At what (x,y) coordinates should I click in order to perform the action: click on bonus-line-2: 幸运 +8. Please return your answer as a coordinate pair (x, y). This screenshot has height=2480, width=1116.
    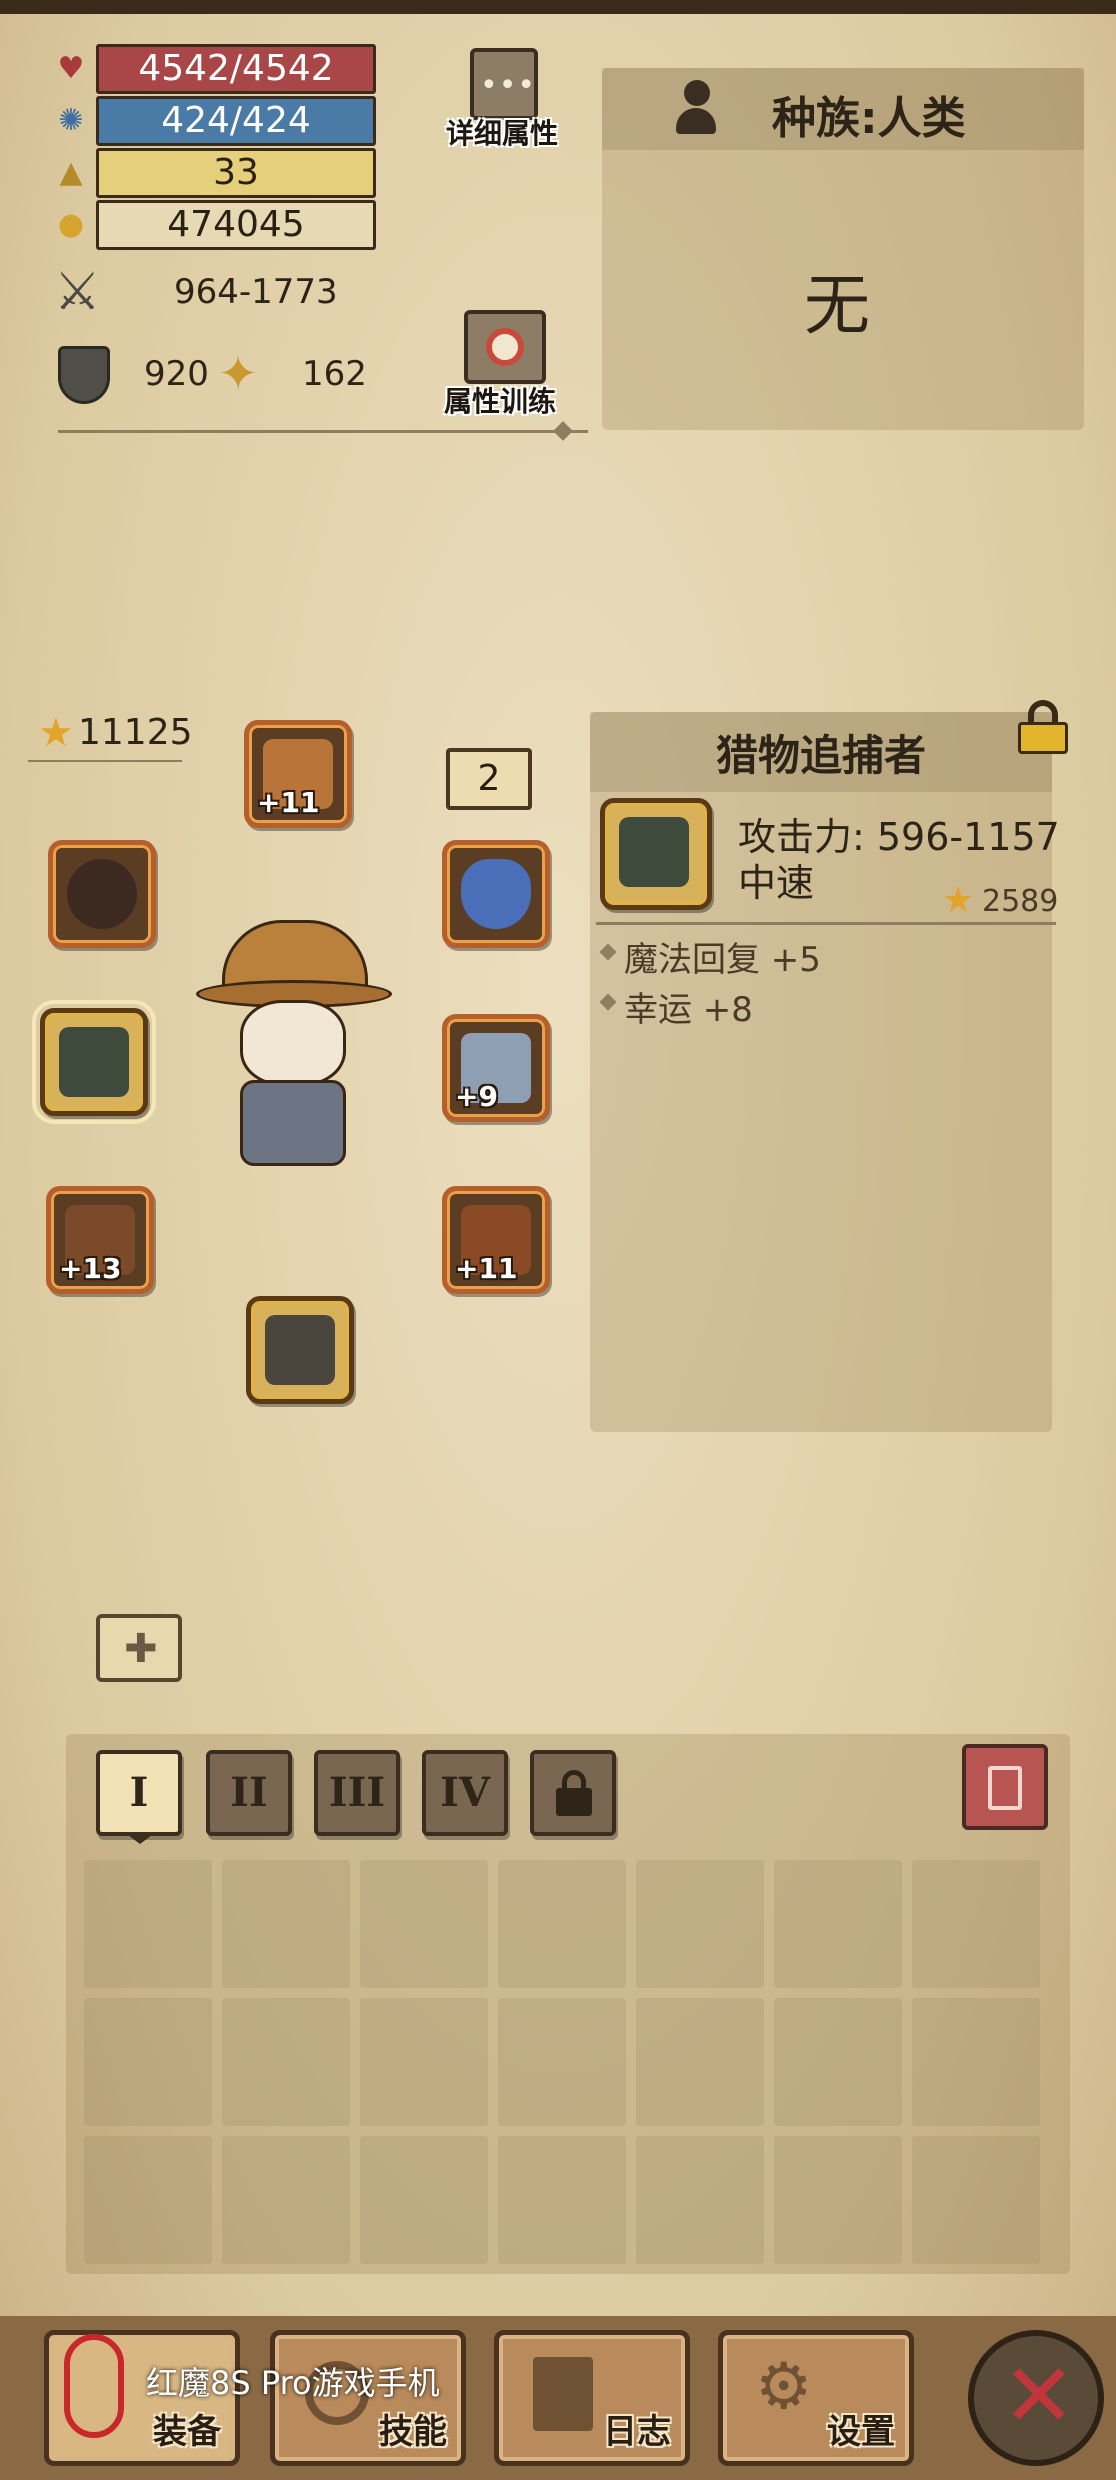
    Looking at the image, I should click on (688, 1010).